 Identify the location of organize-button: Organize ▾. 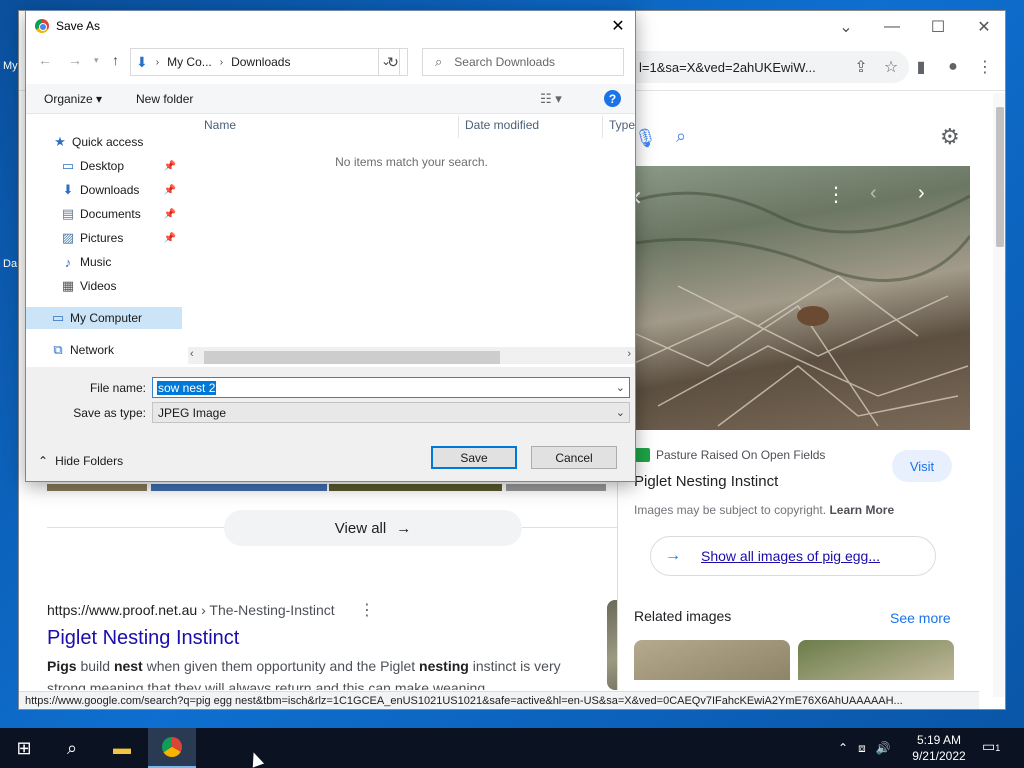
(73, 99).